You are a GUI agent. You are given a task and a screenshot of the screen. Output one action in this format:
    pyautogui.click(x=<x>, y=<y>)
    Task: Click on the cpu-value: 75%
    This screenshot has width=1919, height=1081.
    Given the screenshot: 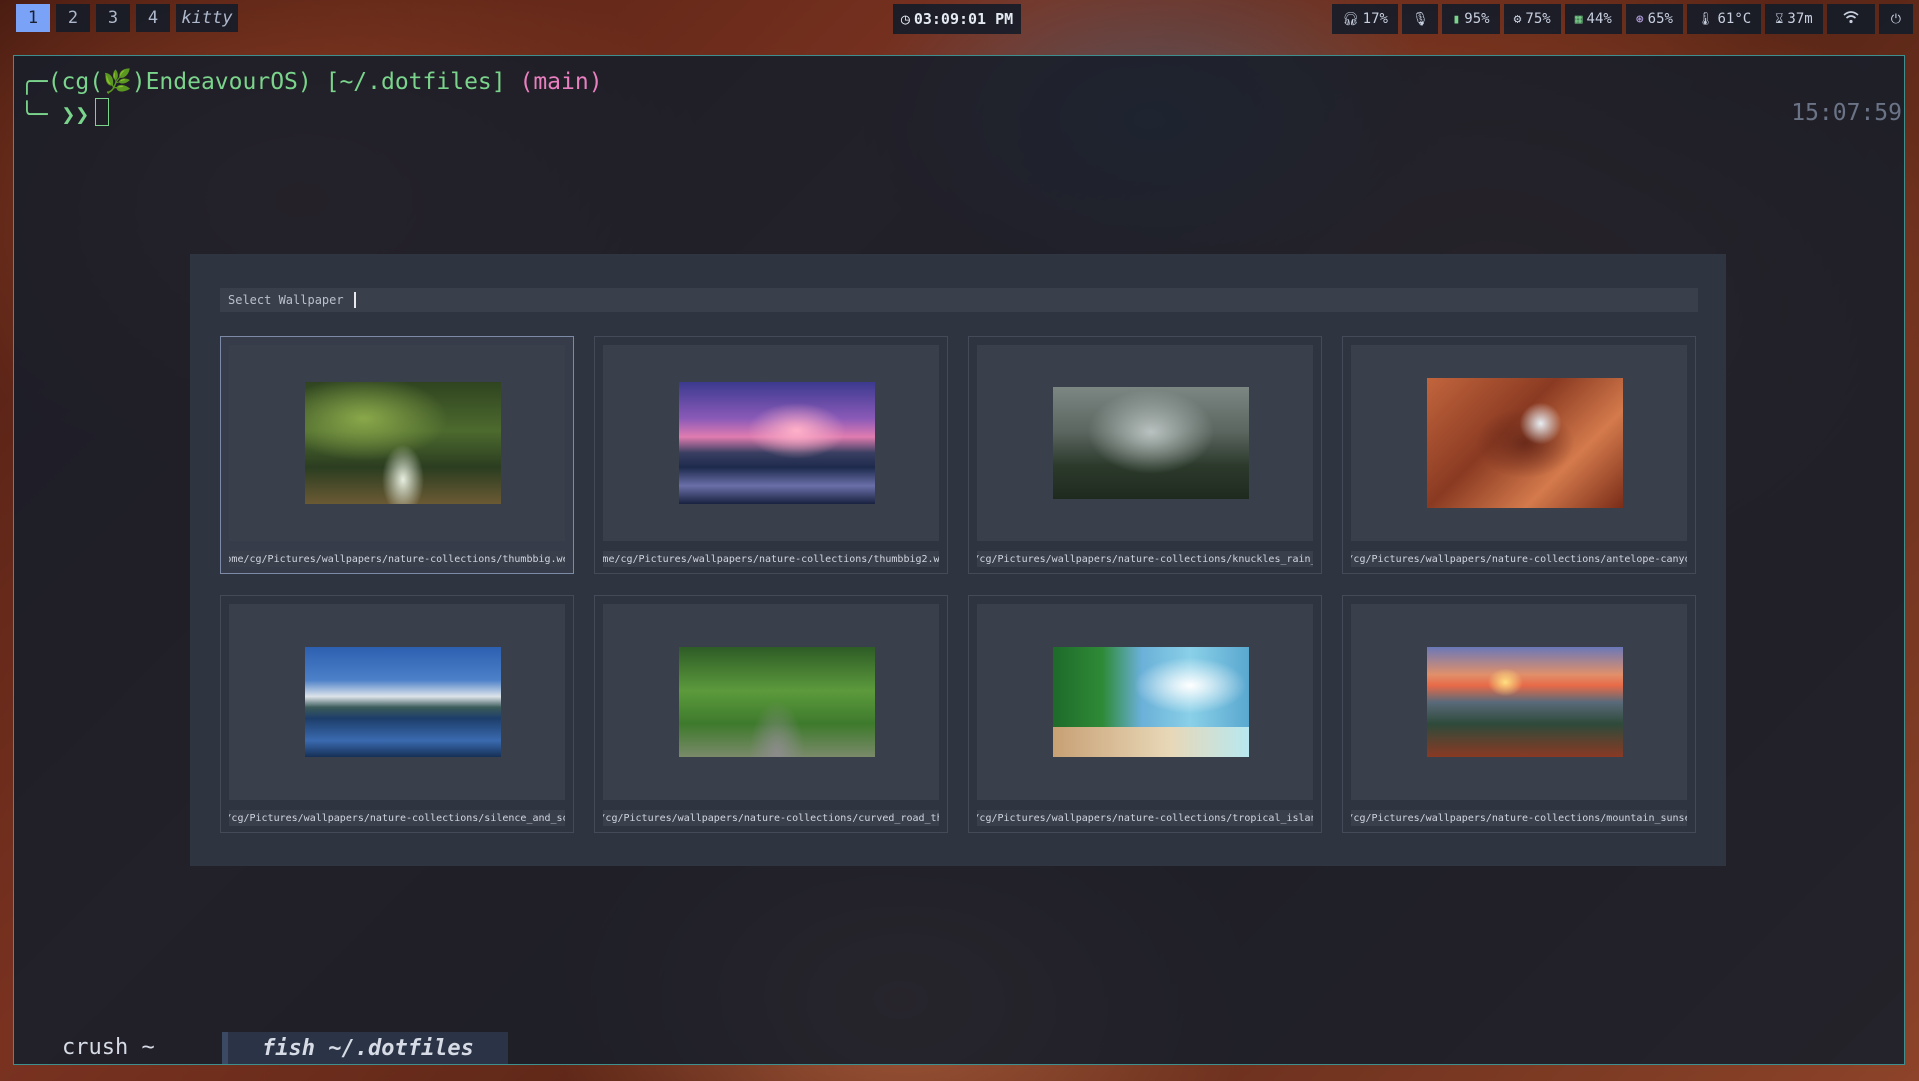 What is the action you would take?
    pyautogui.click(x=1538, y=19)
    